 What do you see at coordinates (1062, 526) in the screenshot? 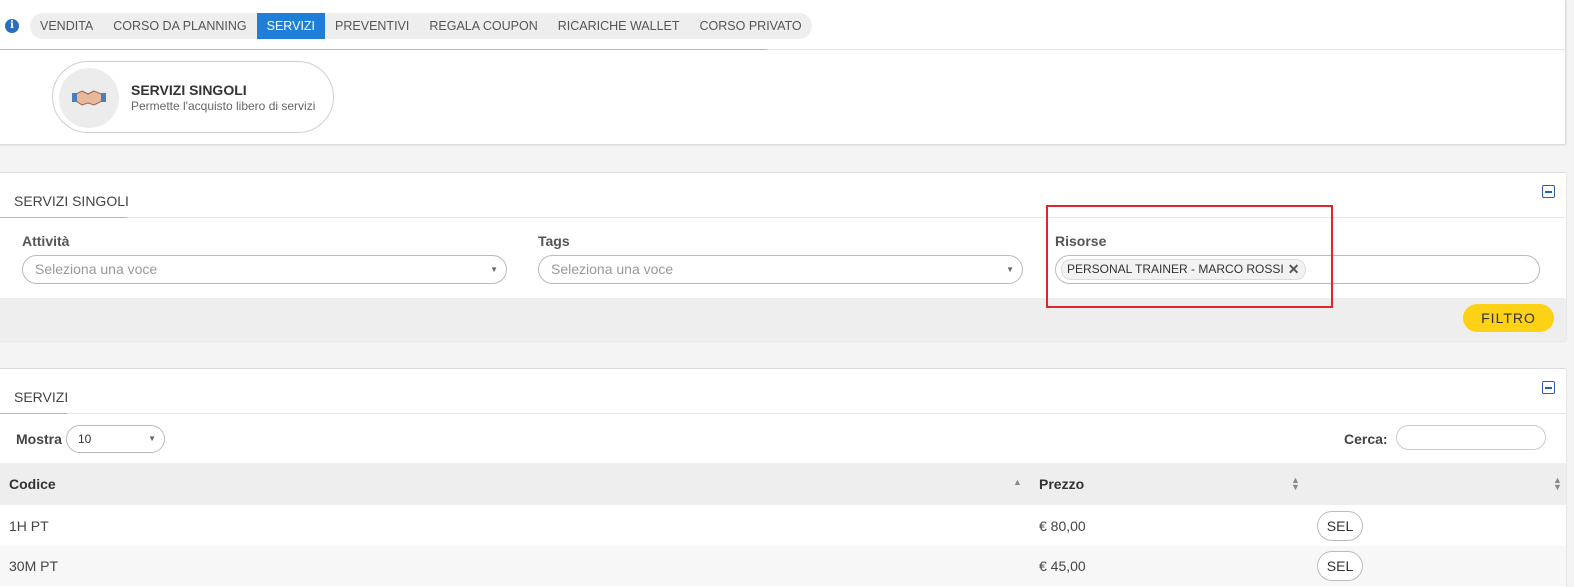
I see `cell-prezzo: € 80,00` at bounding box center [1062, 526].